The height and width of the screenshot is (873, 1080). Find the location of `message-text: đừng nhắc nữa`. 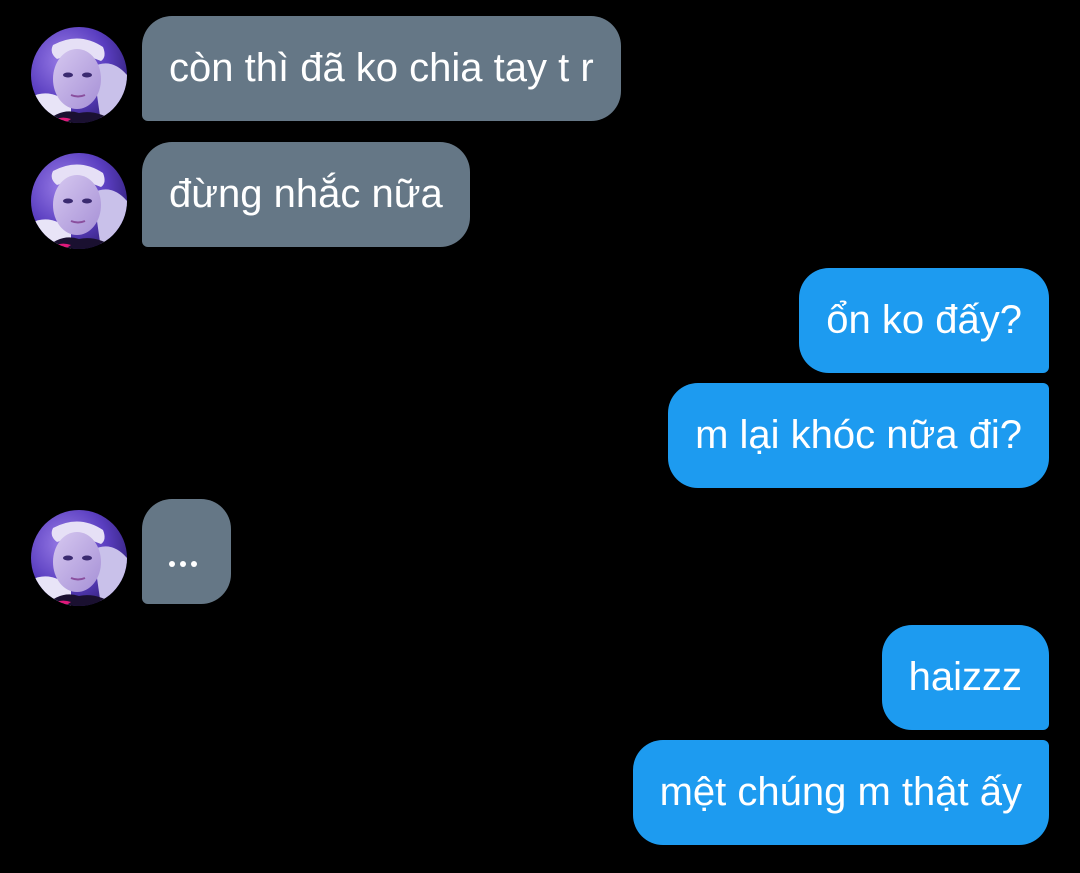

message-text: đừng nhắc nữa is located at coordinates (306, 194).